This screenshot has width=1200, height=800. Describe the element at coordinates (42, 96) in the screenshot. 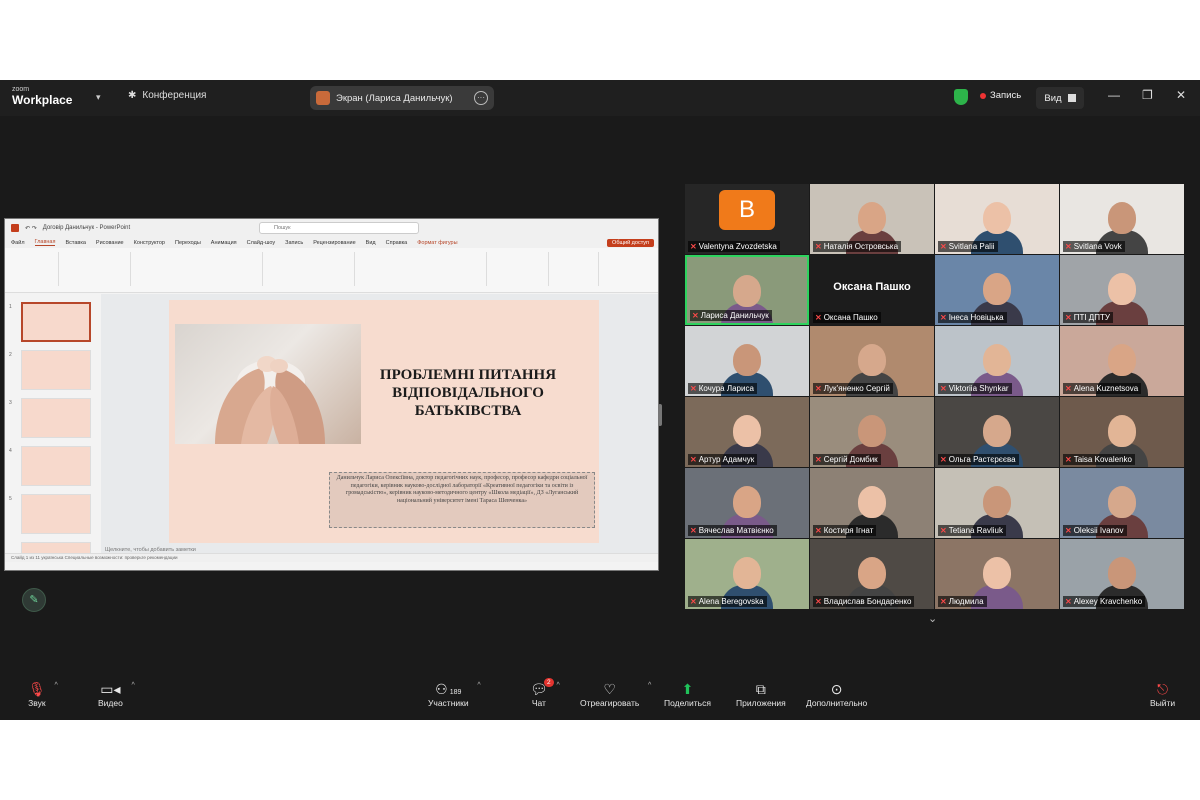

I see `zoom-logo: zoom Workplace` at that location.